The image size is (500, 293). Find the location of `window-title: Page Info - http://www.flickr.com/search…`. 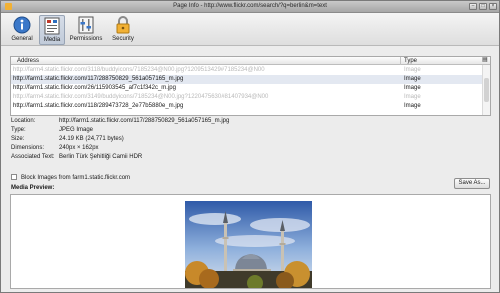

window-title: Page Info - http://www.flickr.com/search… is located at coordinates (250, 6).